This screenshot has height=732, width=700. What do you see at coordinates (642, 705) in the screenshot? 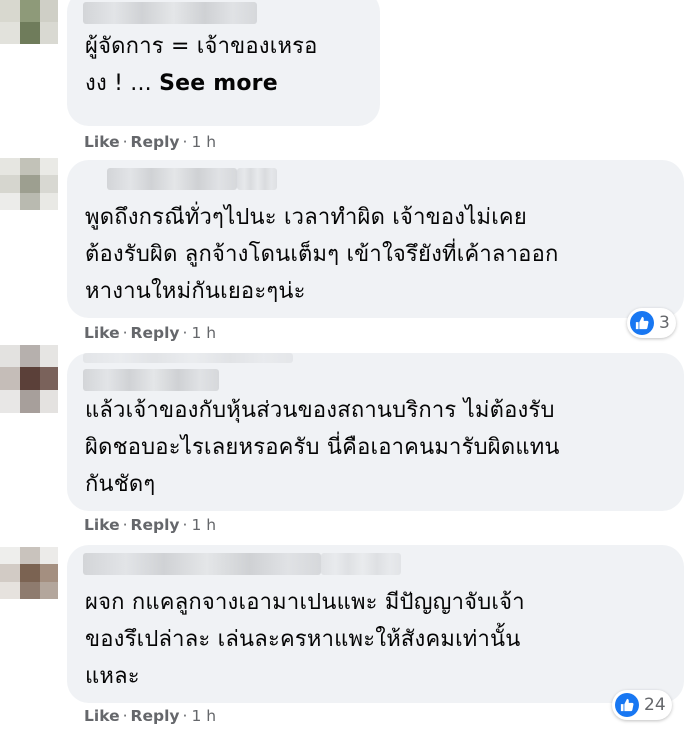
I see `reaction-summary: 24` at bounding box center [642, 705].